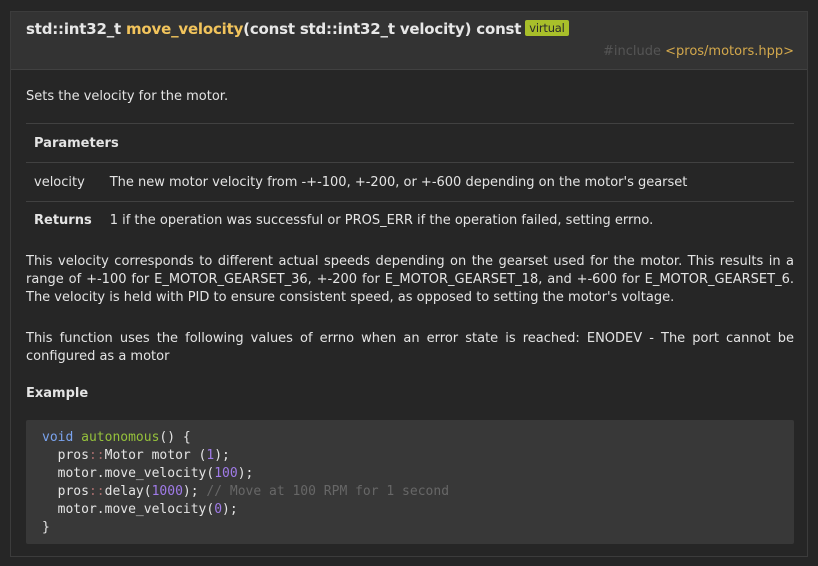 Image resolution: width=818 pixels, height=566 pixels. What do you see at coordinates (729, 51) in the screenshot?
I see `include-header-link: <pros/motors.hpp>` at bounding box center [729, 51].